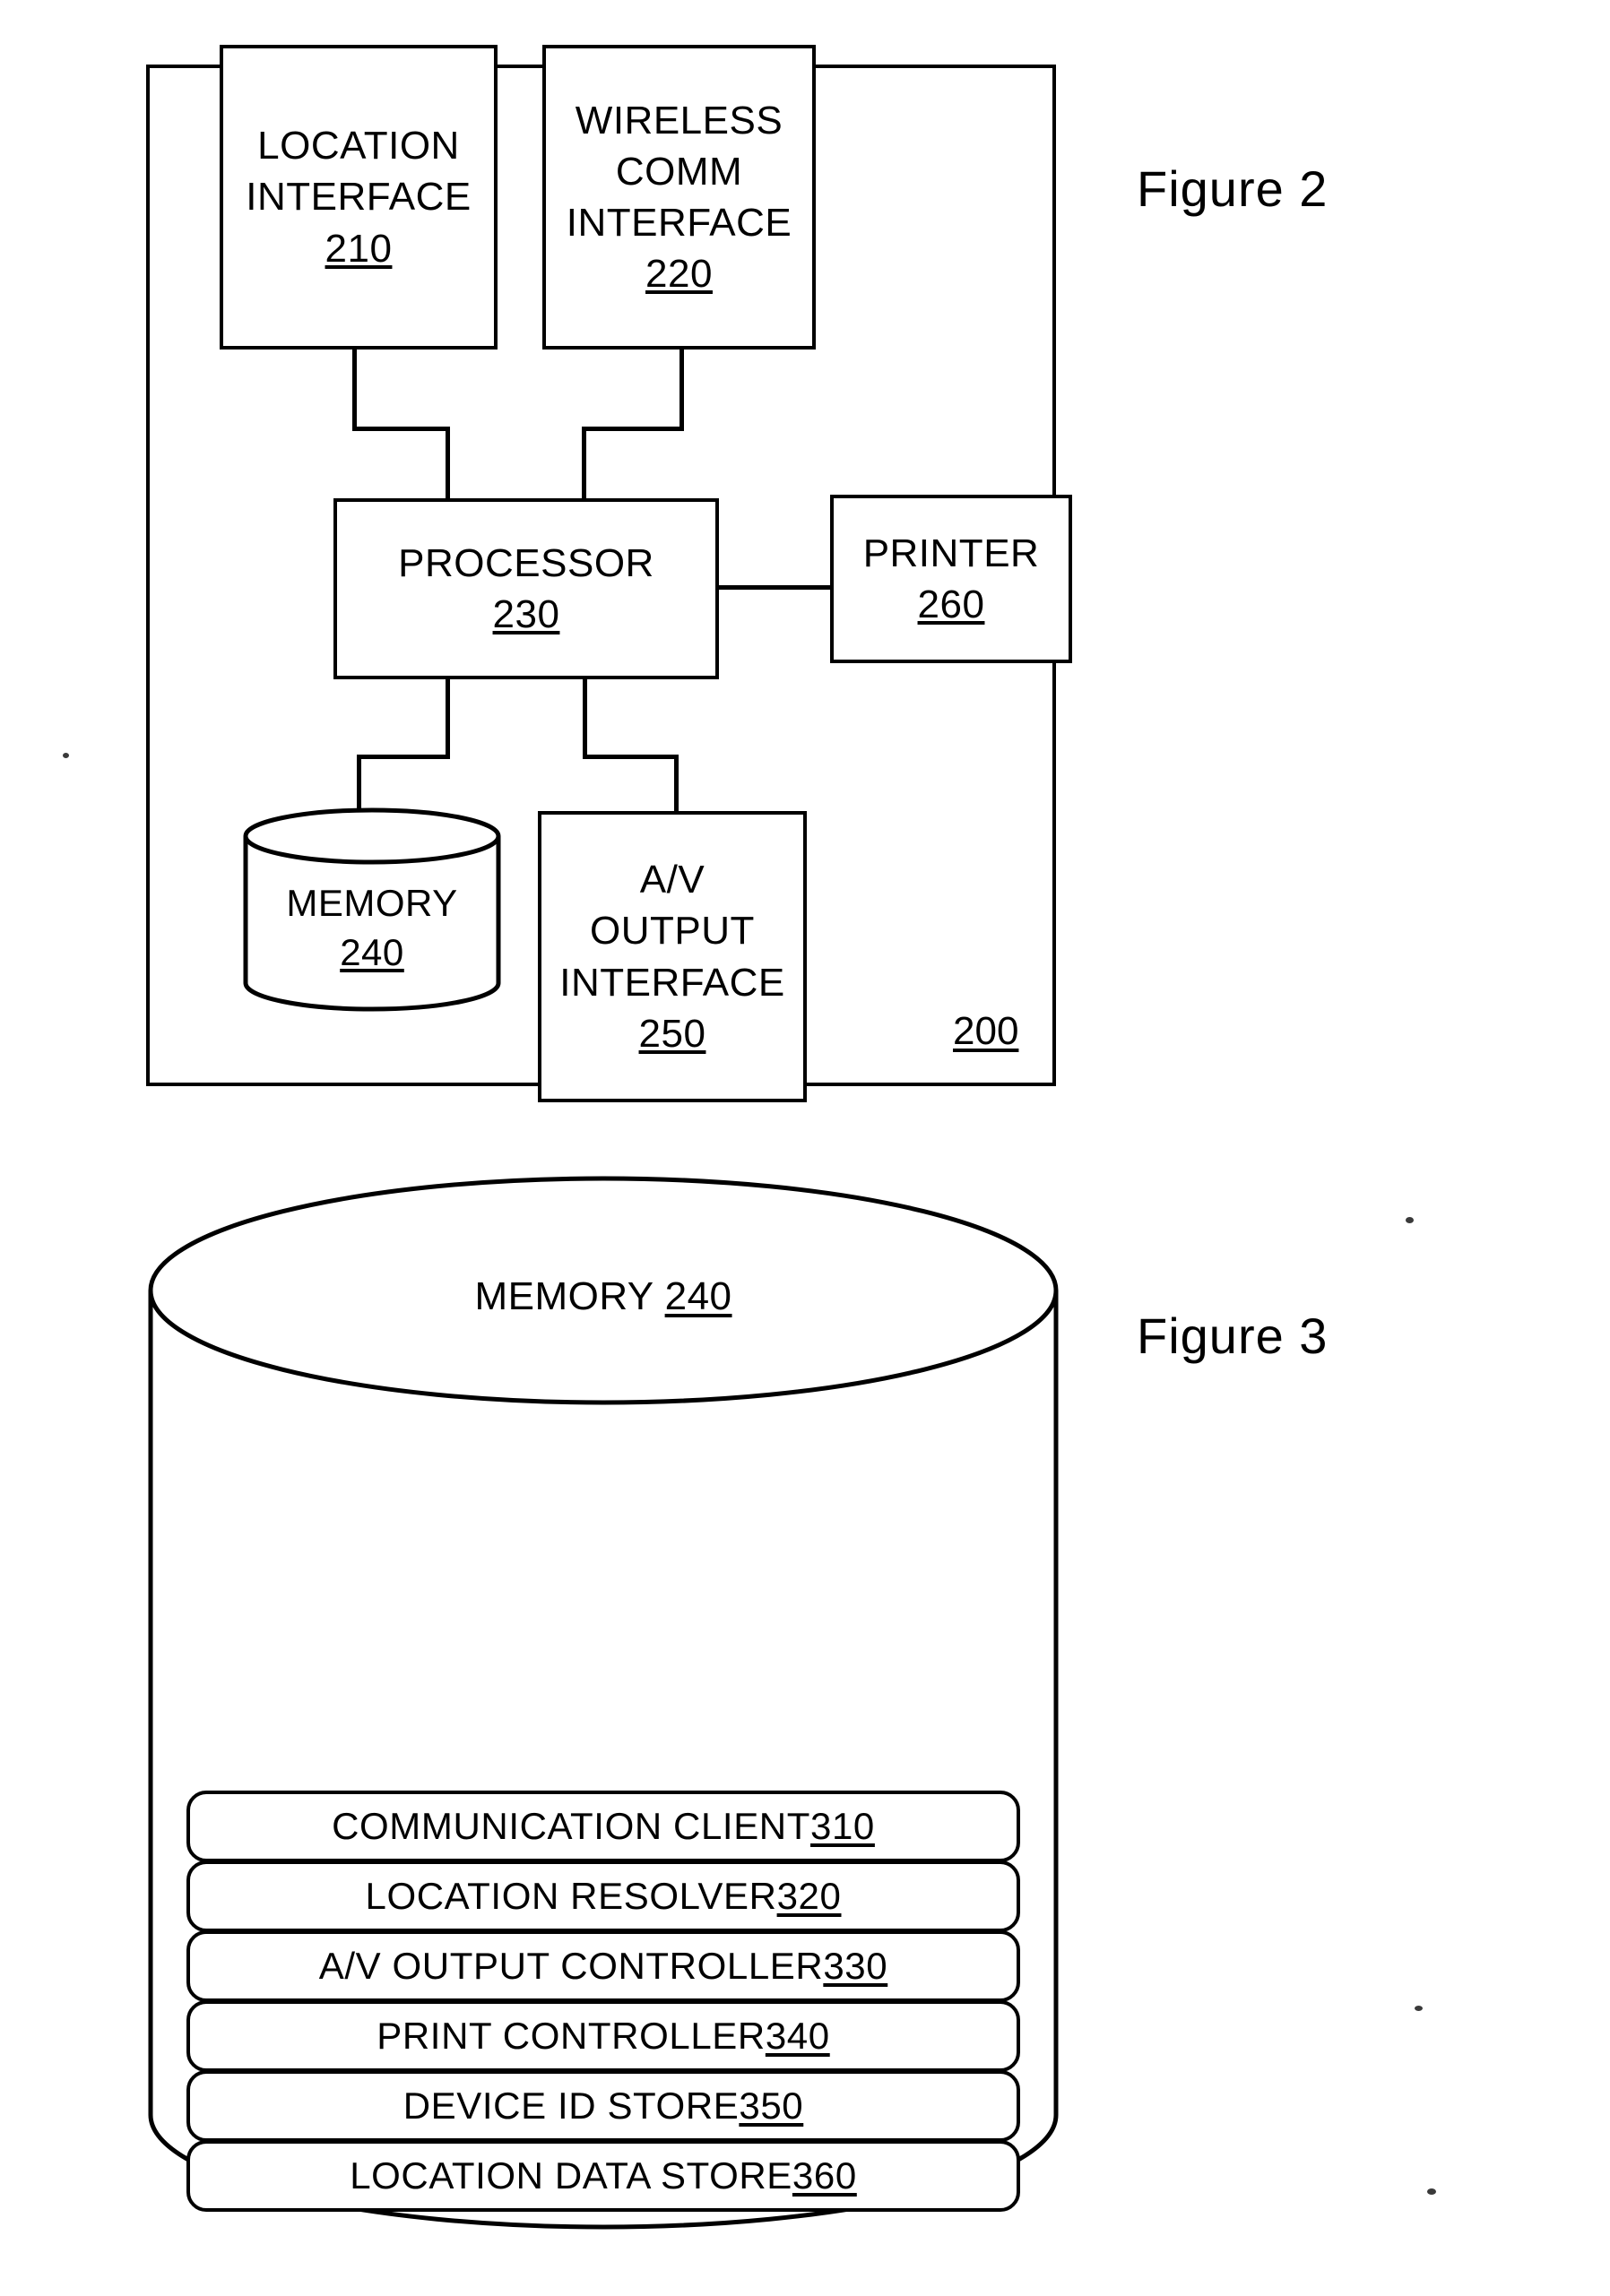 The width and height of the screenshot is (1610, 2296). What do you see at coordinates (1233, 189) in the screenshot?
I see `figure-2-title: Figure 2` at bounding box center [1233, 189].